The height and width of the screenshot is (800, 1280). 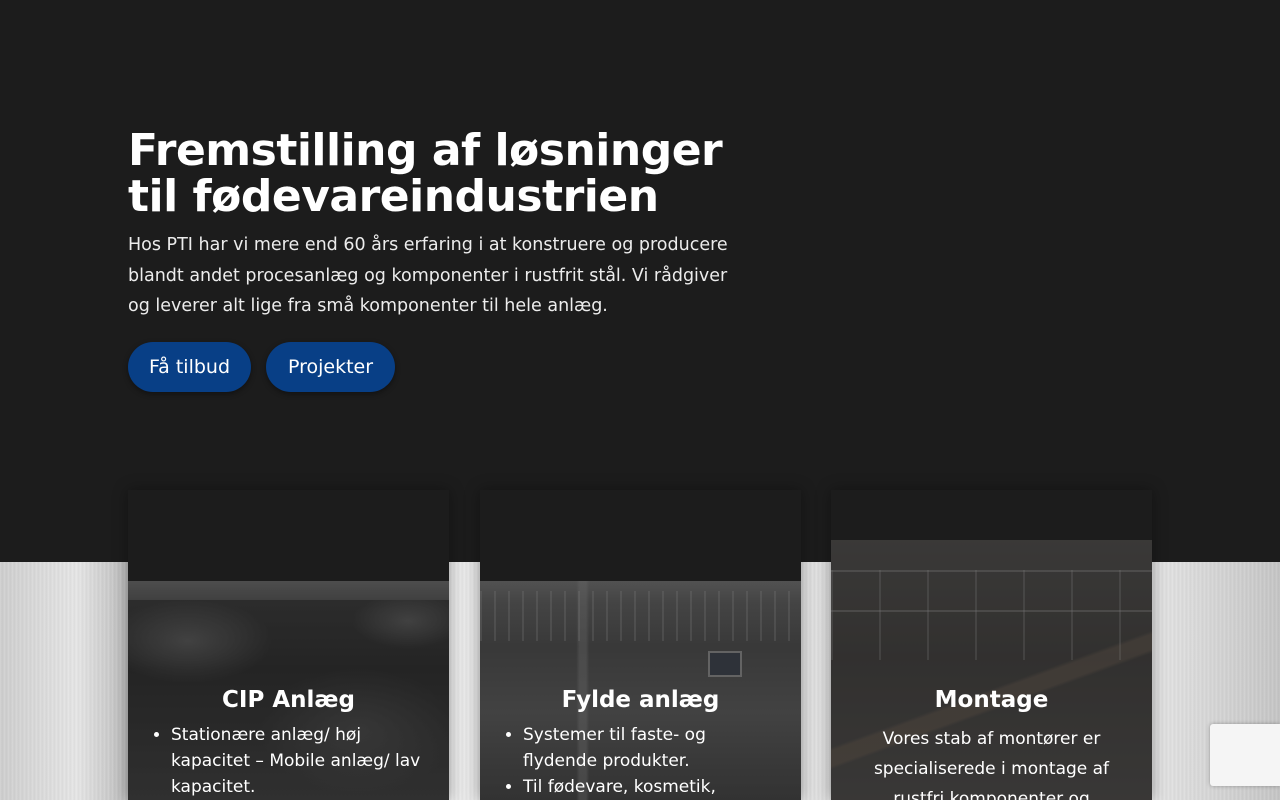 What do you see at coordinates (330, 367) in the screenshot?
I see `projects-button: Projekter` at bounding box center [330, 367].